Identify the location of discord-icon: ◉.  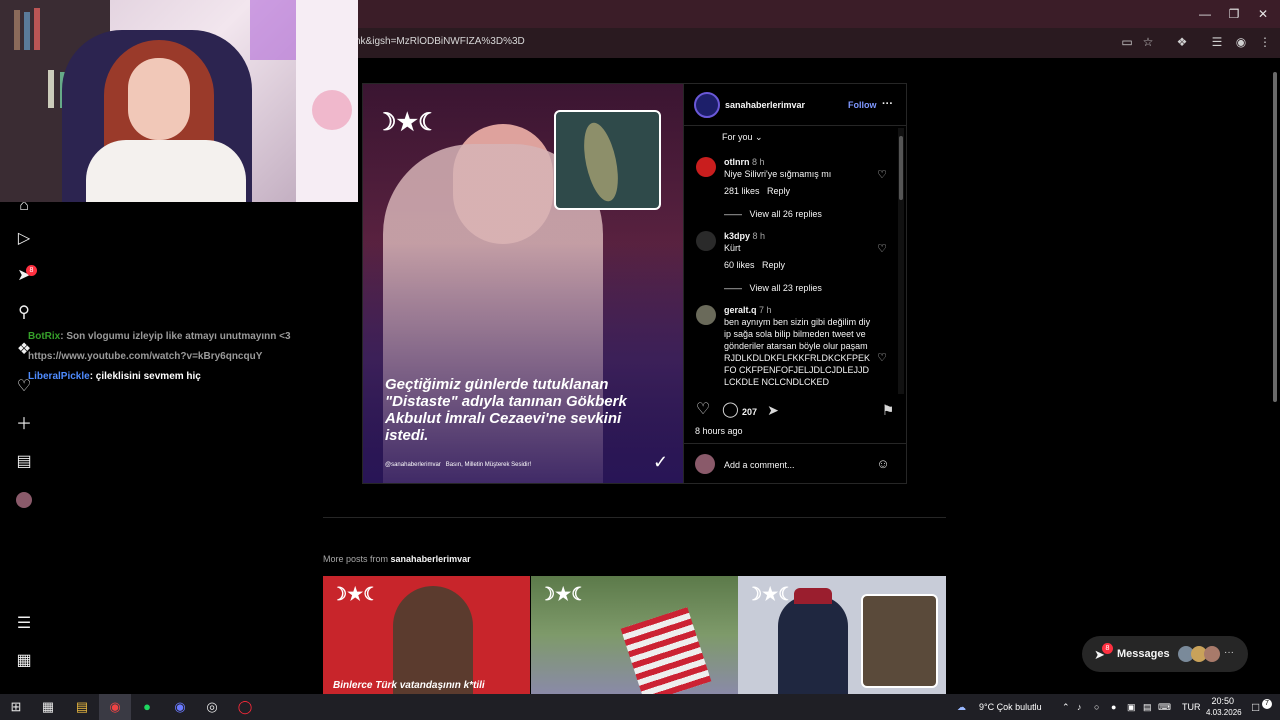
(180, 707).